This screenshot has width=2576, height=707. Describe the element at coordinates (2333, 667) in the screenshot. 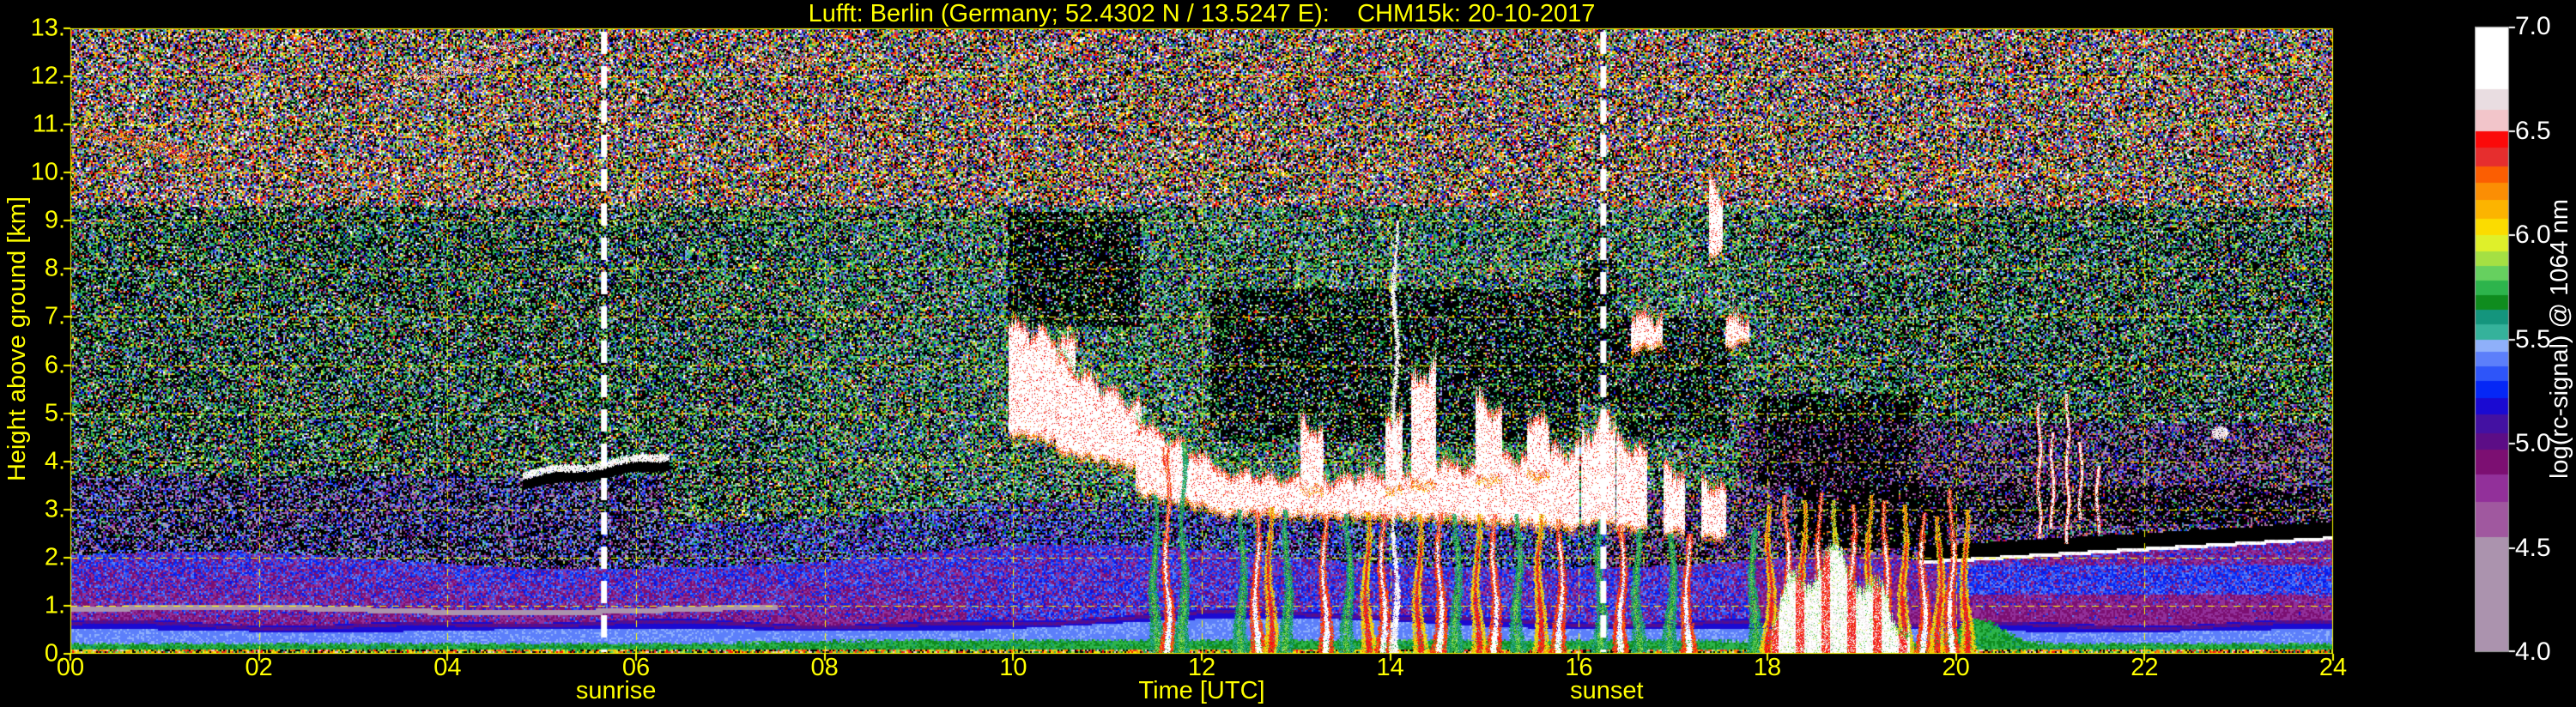

I see `x-tick-label: 24` at that location.